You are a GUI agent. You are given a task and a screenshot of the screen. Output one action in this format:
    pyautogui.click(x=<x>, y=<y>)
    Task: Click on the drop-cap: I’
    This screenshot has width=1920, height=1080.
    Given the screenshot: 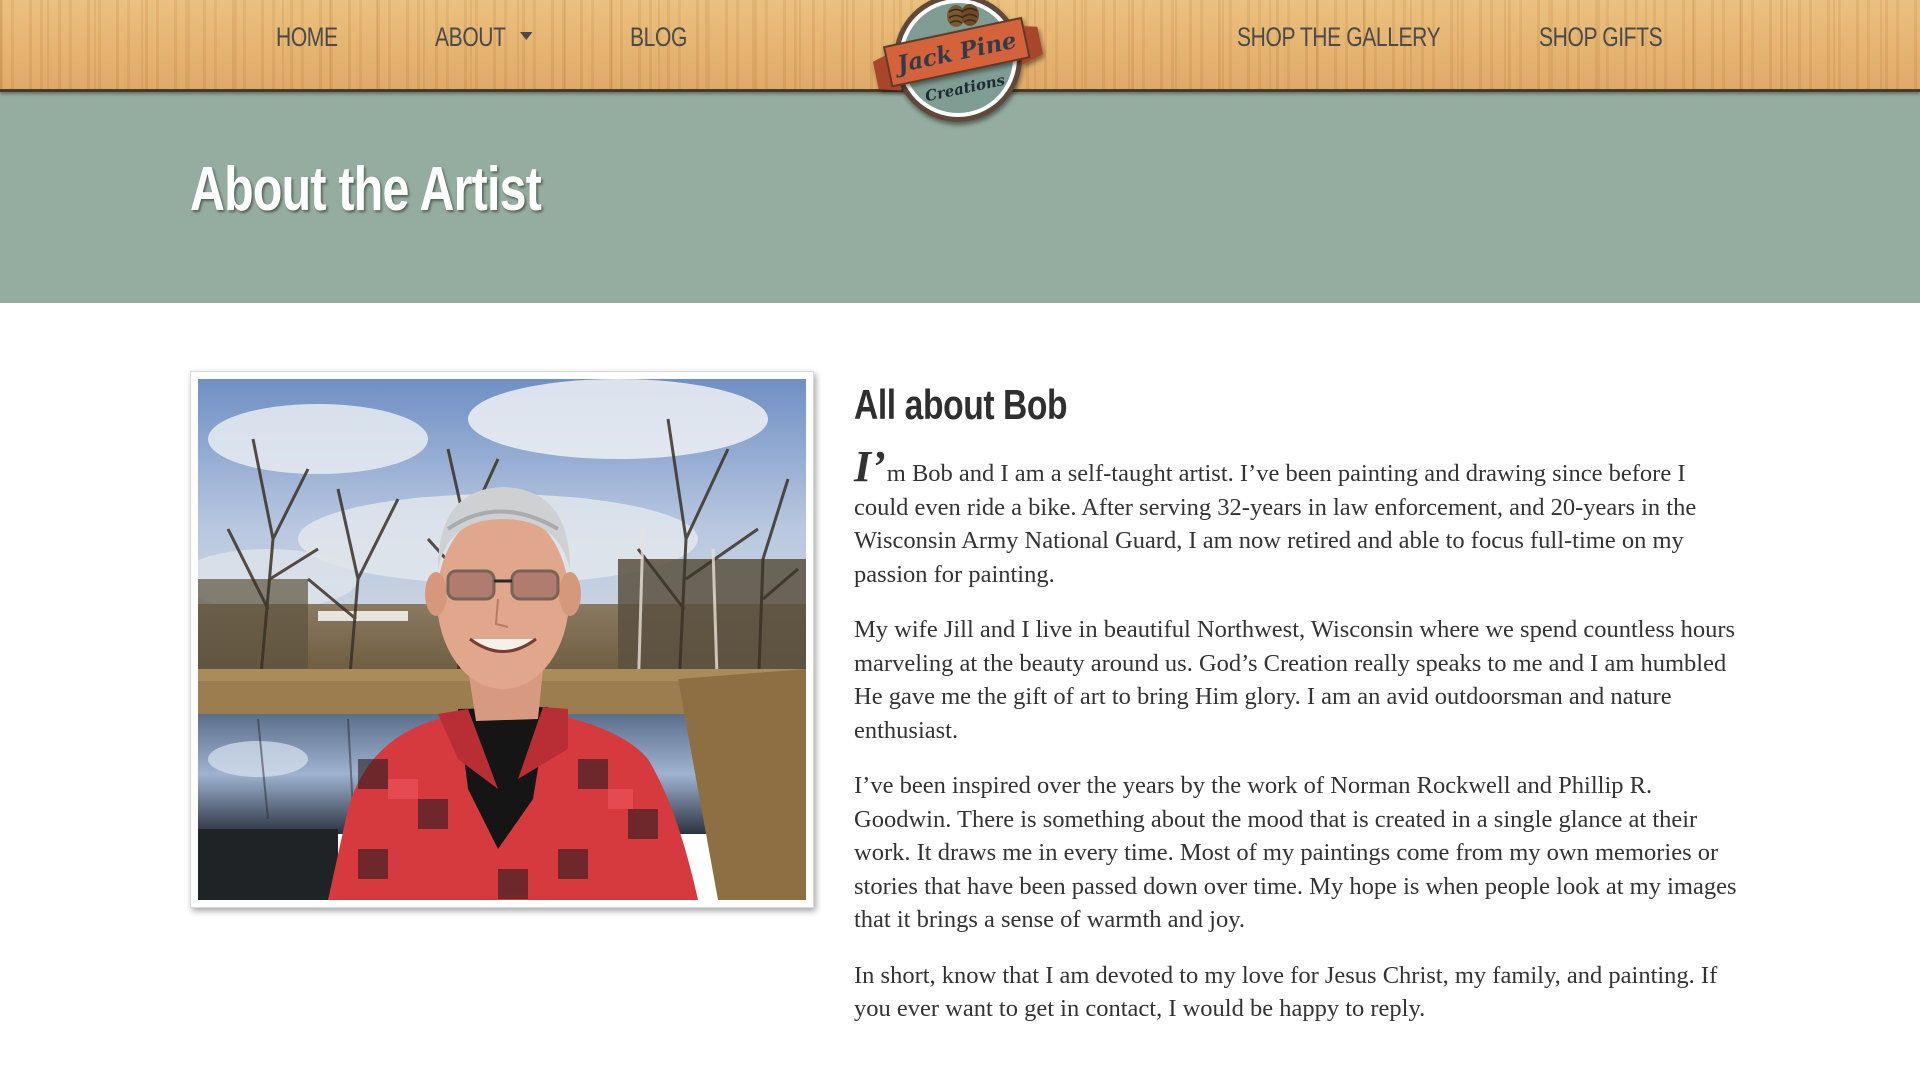 What is the action you would take?
    pyautogui.click(x=870, y=466)
    